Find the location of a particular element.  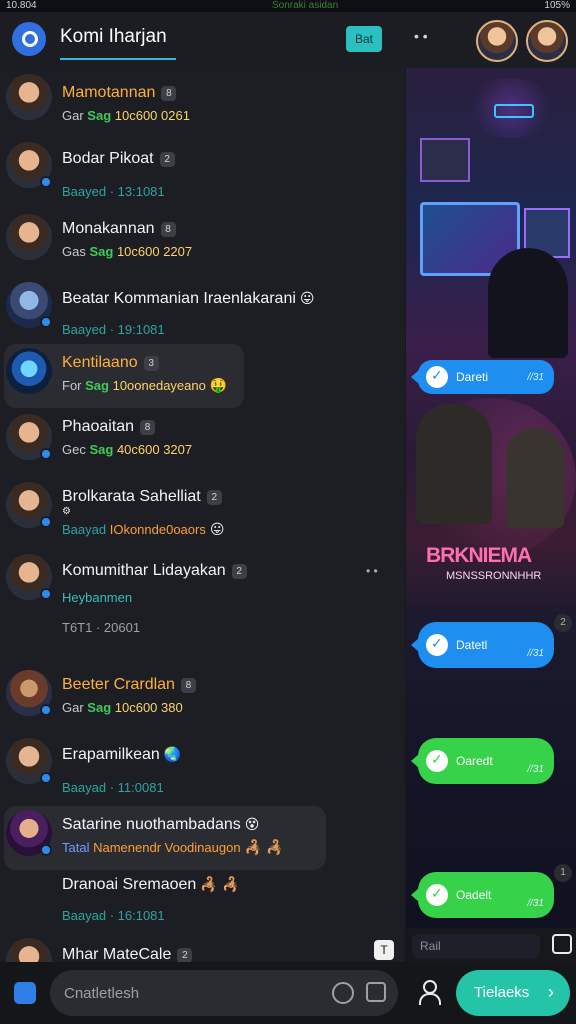

send-button: Tielaeks › is located at coordinates (513, 993).